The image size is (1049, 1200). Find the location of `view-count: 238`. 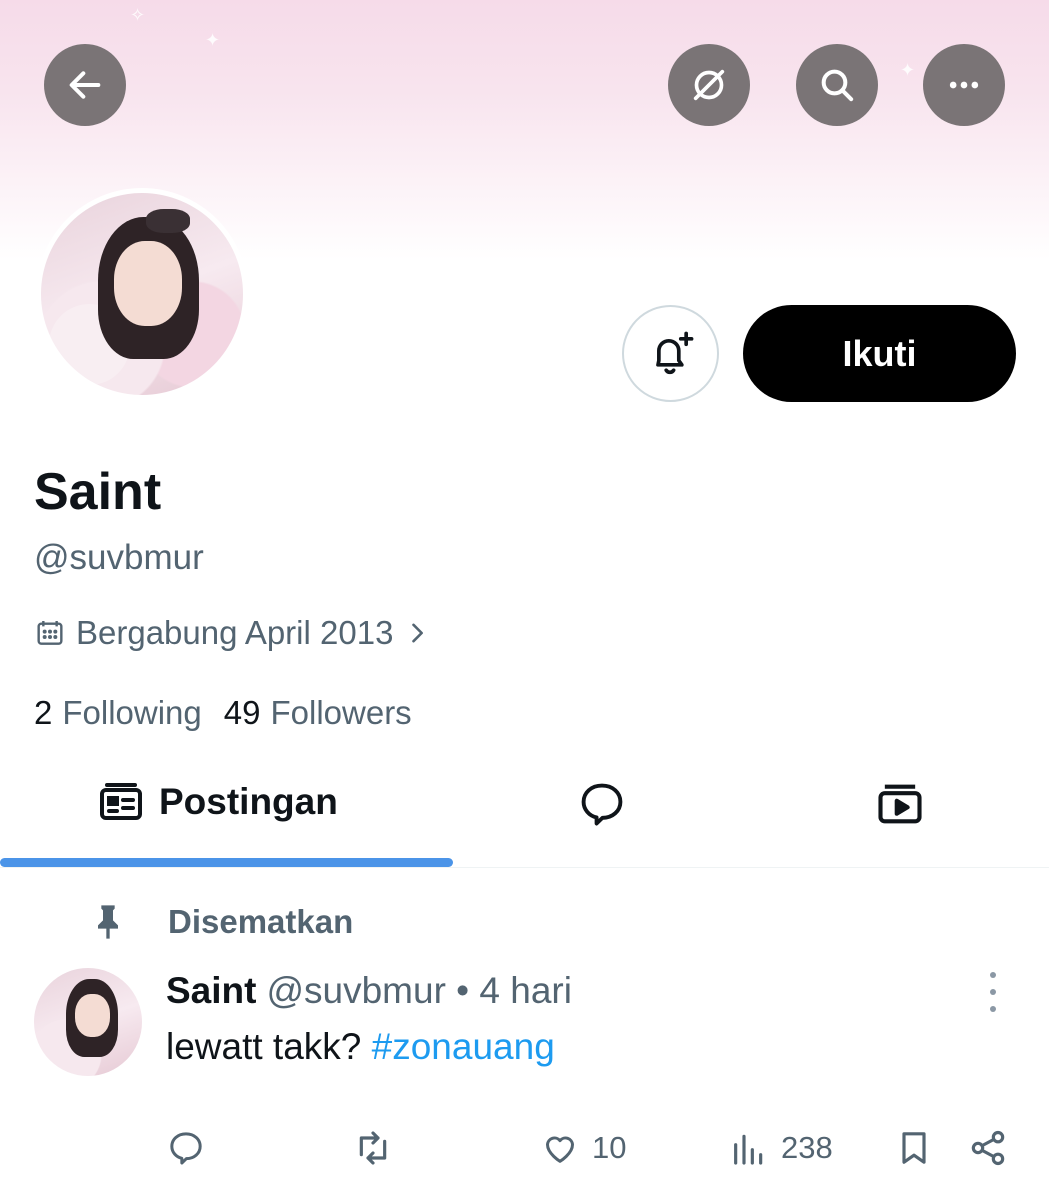

view-count: 238 is located at coordinates (807, 1147).